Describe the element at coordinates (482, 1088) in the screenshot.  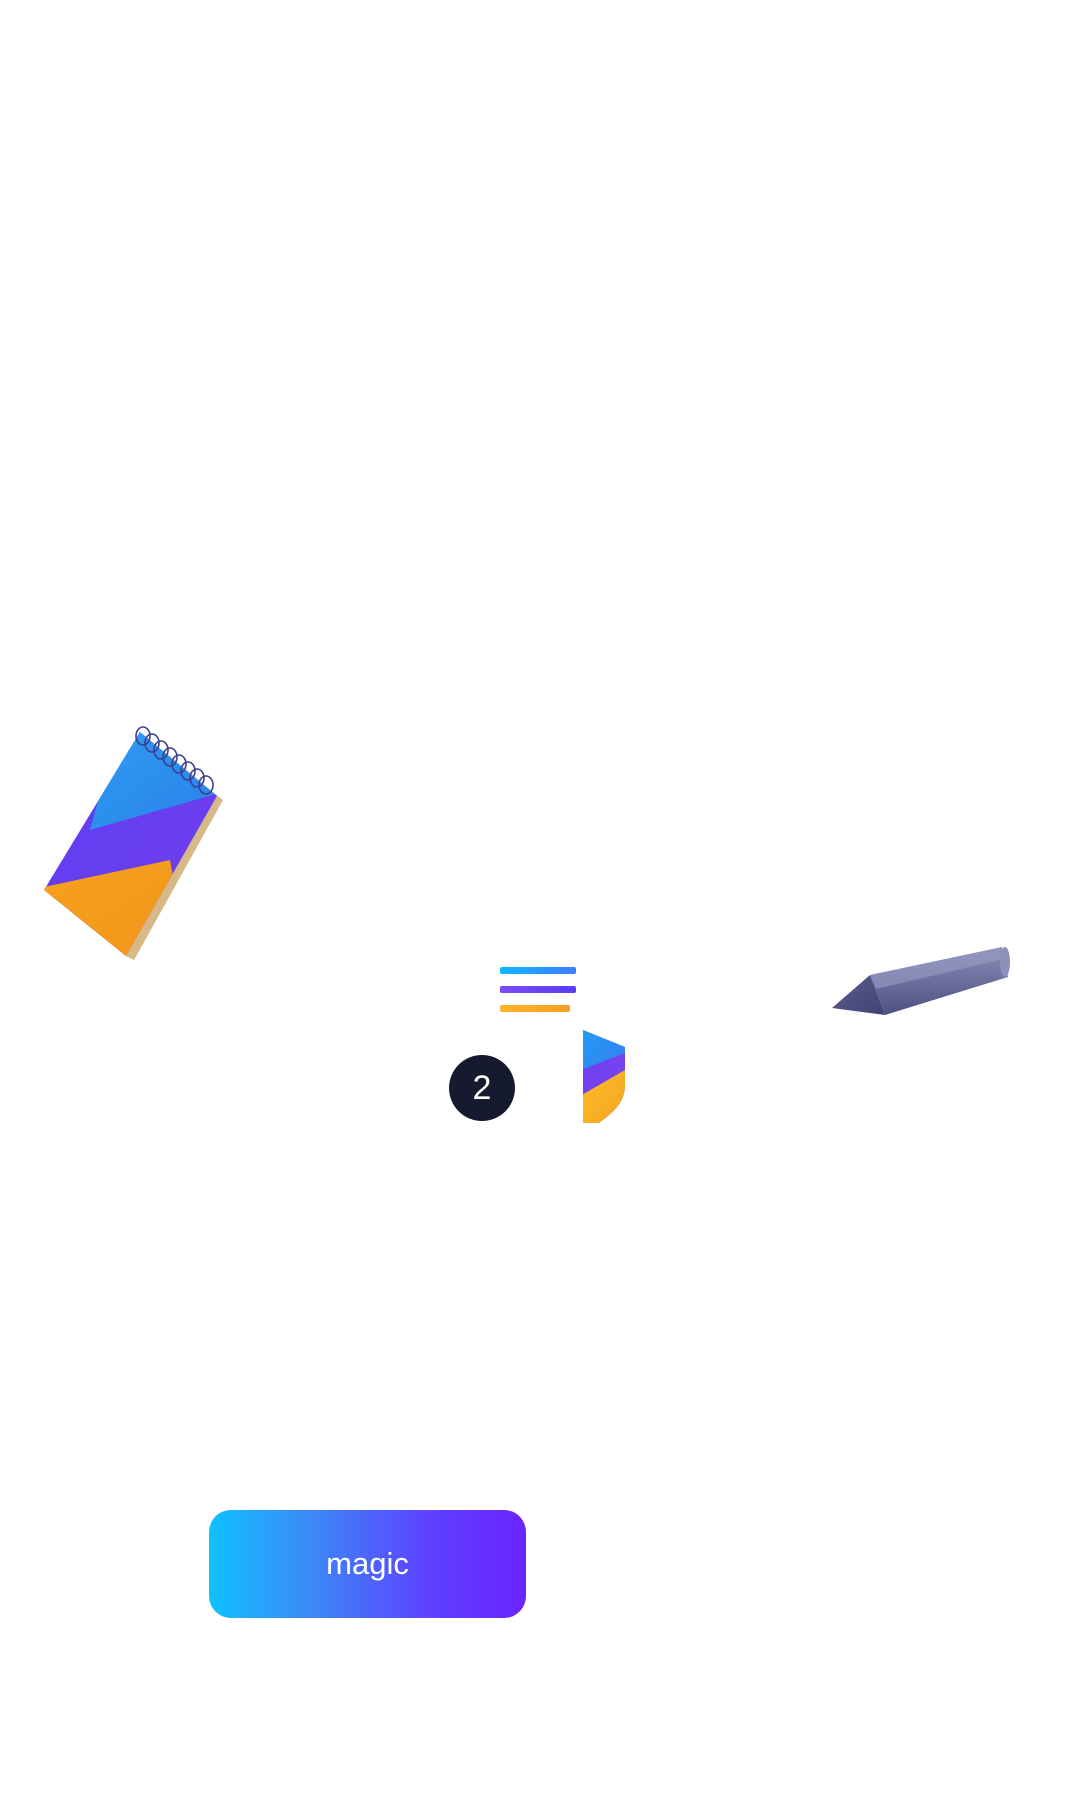
I see `step-badge: 2` at that location.